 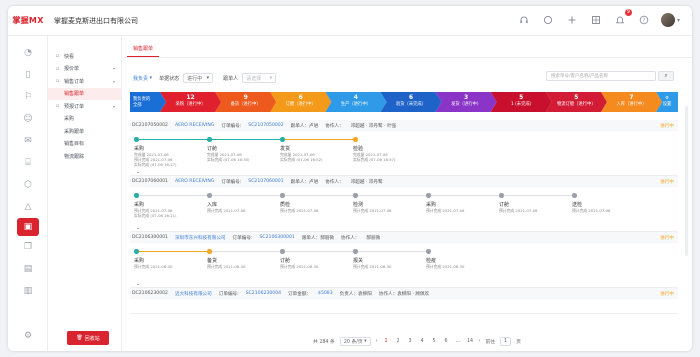 What do you see at coordinates (150, 293) in the screenshot?
I see `tracking-id: DC2106230002` at bounding box center [150, 293].